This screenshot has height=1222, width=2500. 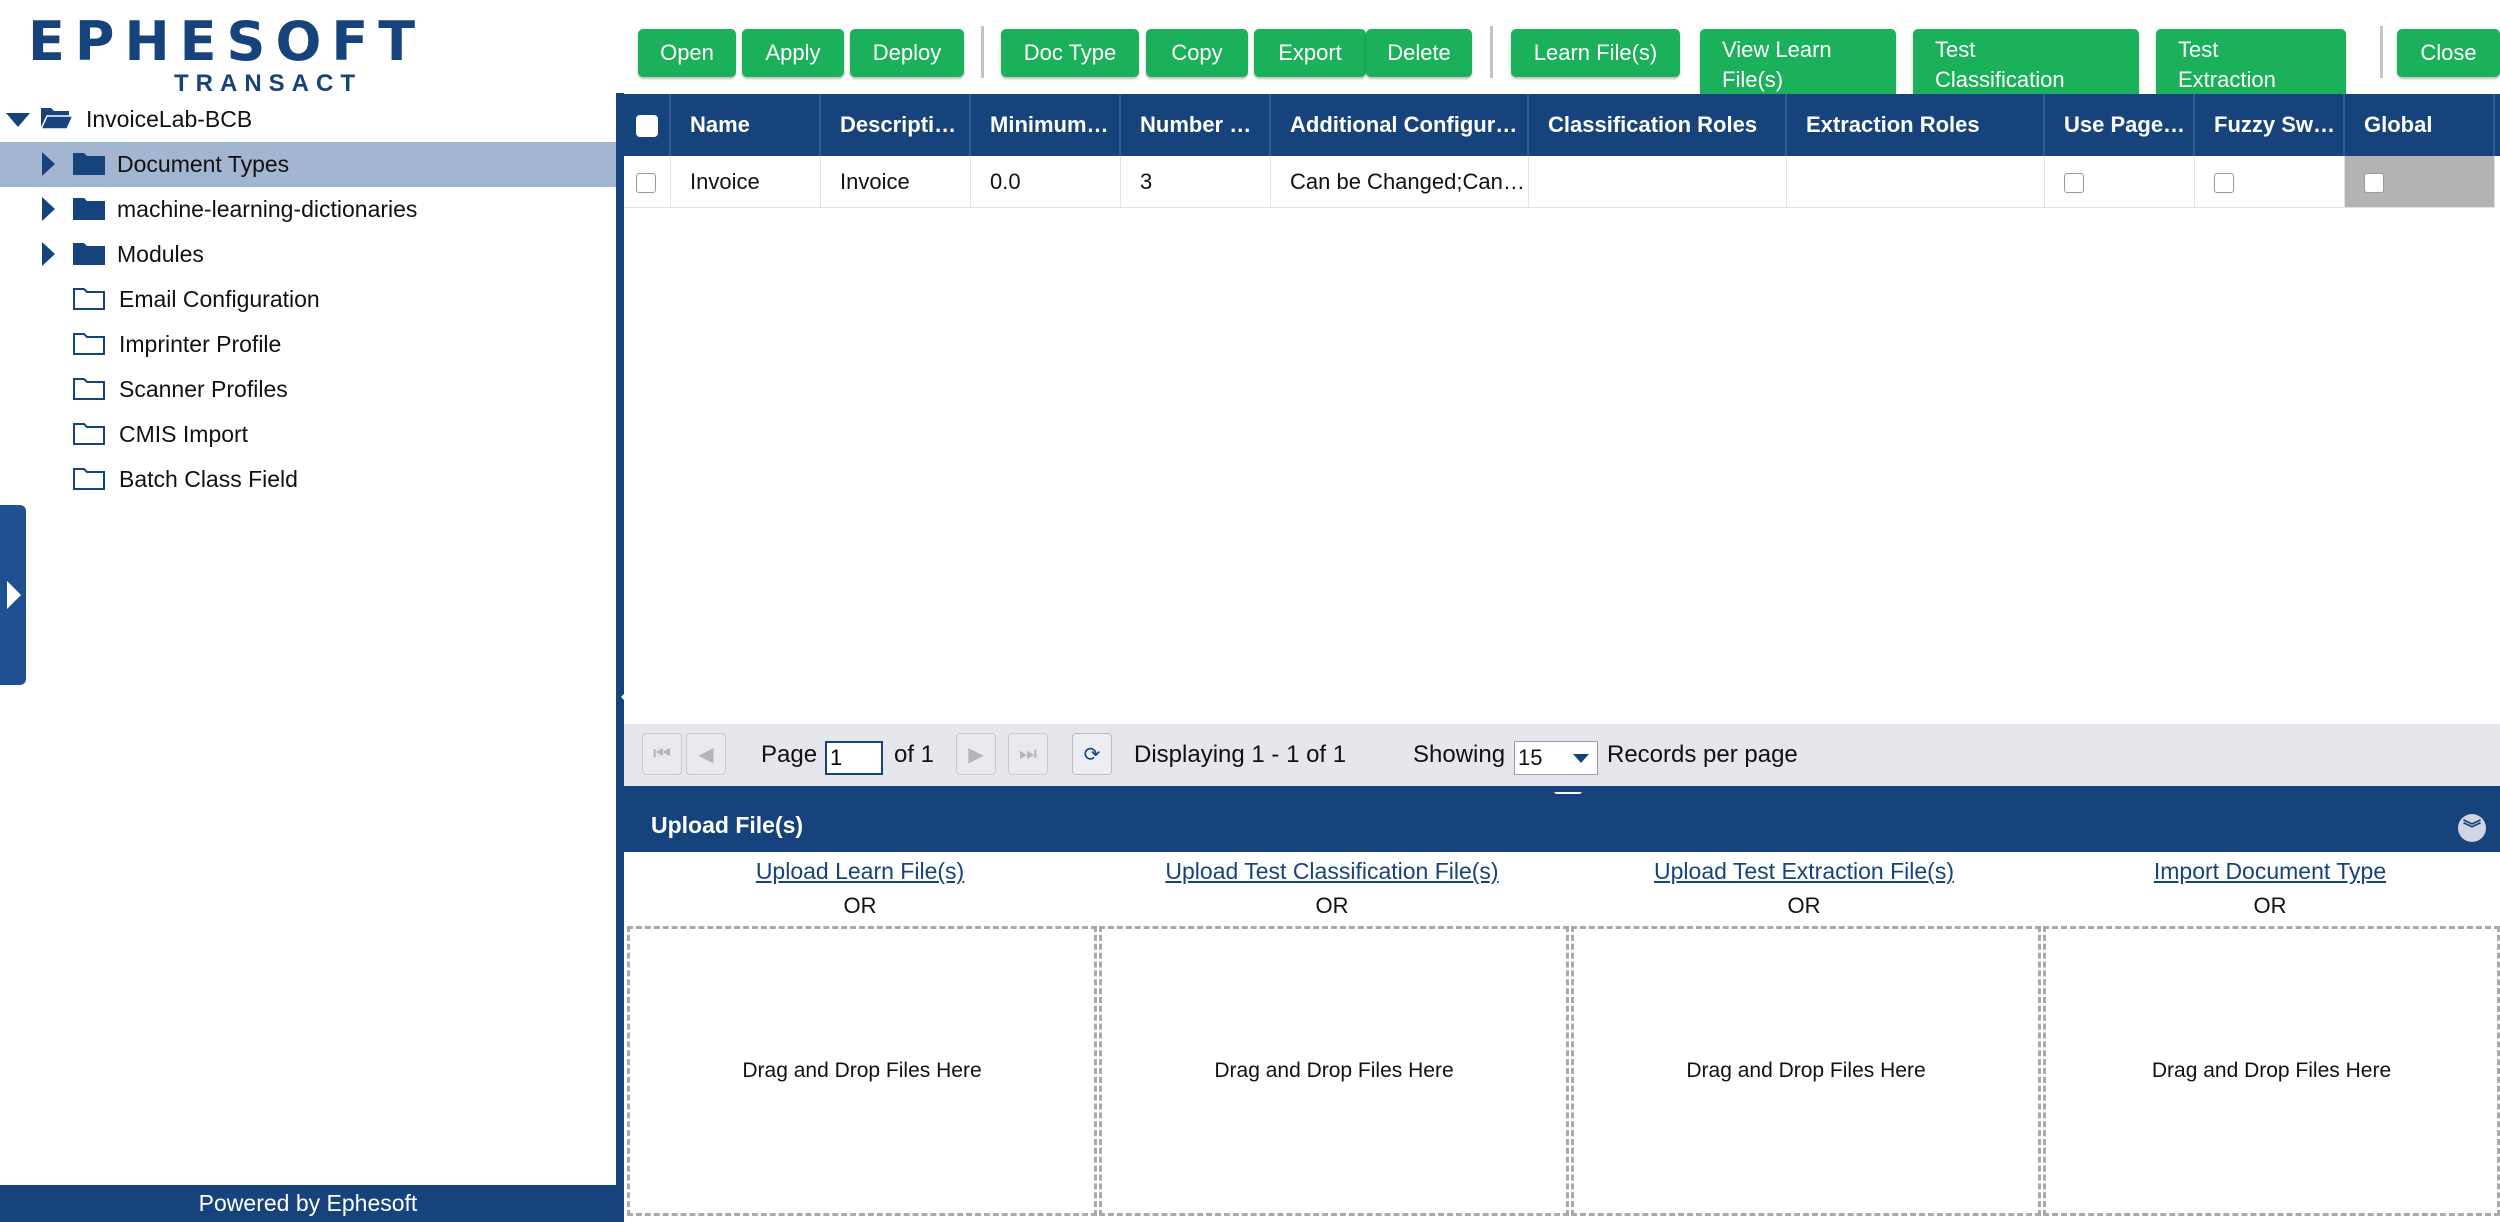 I want to click on upload-test-extraction-link: Upload Test Extraction File(s), so click(x=1804, y=871).